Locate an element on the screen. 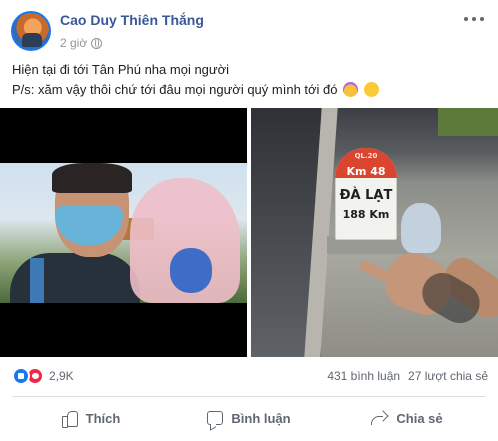  like-reaction-icon is located at coordinates (21, 376).